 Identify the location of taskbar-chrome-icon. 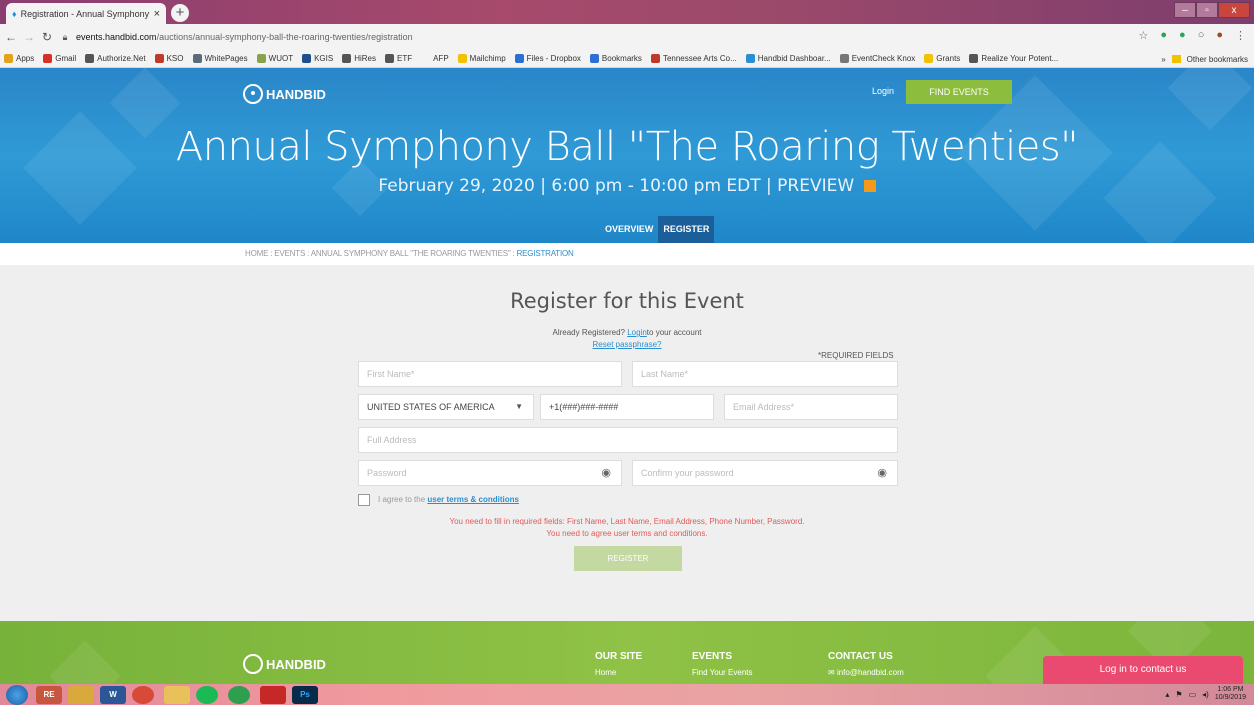
(143, 695).